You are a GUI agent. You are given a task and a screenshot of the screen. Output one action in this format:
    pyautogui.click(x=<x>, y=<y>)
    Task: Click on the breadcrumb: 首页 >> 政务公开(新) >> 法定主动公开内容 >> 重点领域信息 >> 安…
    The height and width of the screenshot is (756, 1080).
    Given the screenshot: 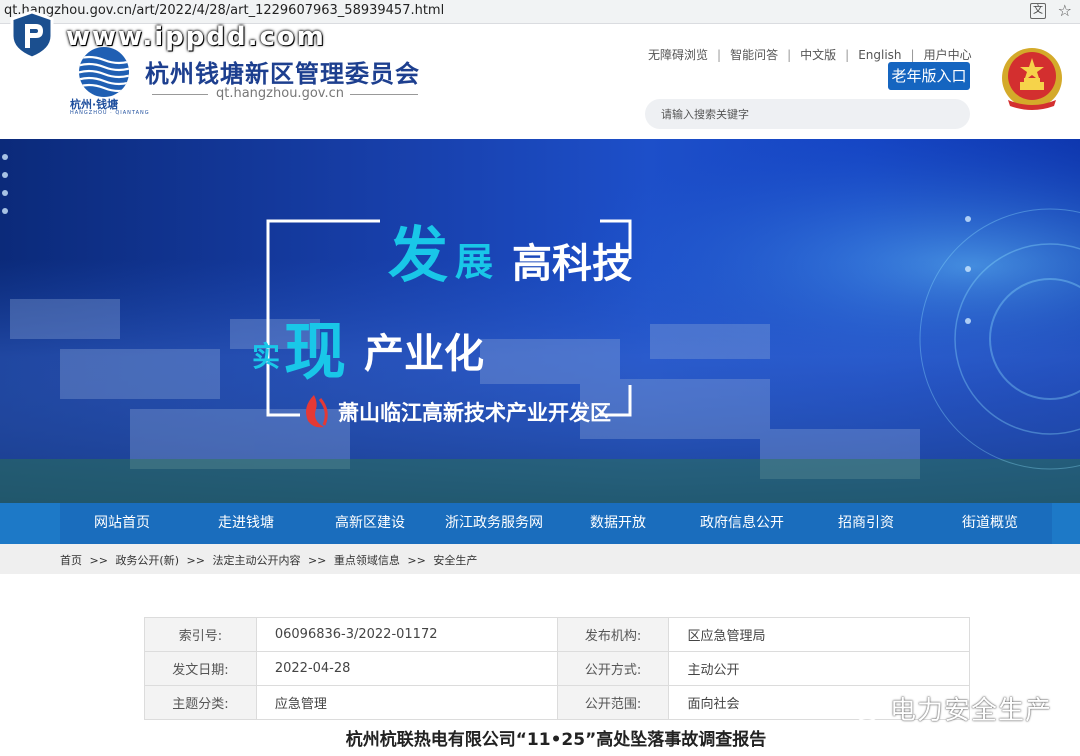 What is the action you would take?
    pyautogui.click(x=268, y=560)
    